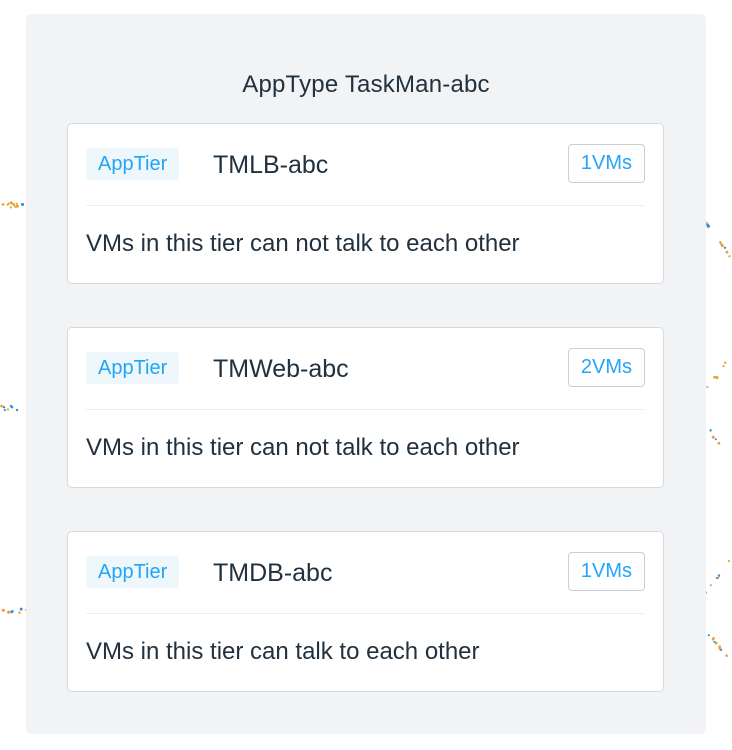  Describe the element at coordinates (606, 367) in the screenshot. I see `vm-count-button: 2VMs` at that location.